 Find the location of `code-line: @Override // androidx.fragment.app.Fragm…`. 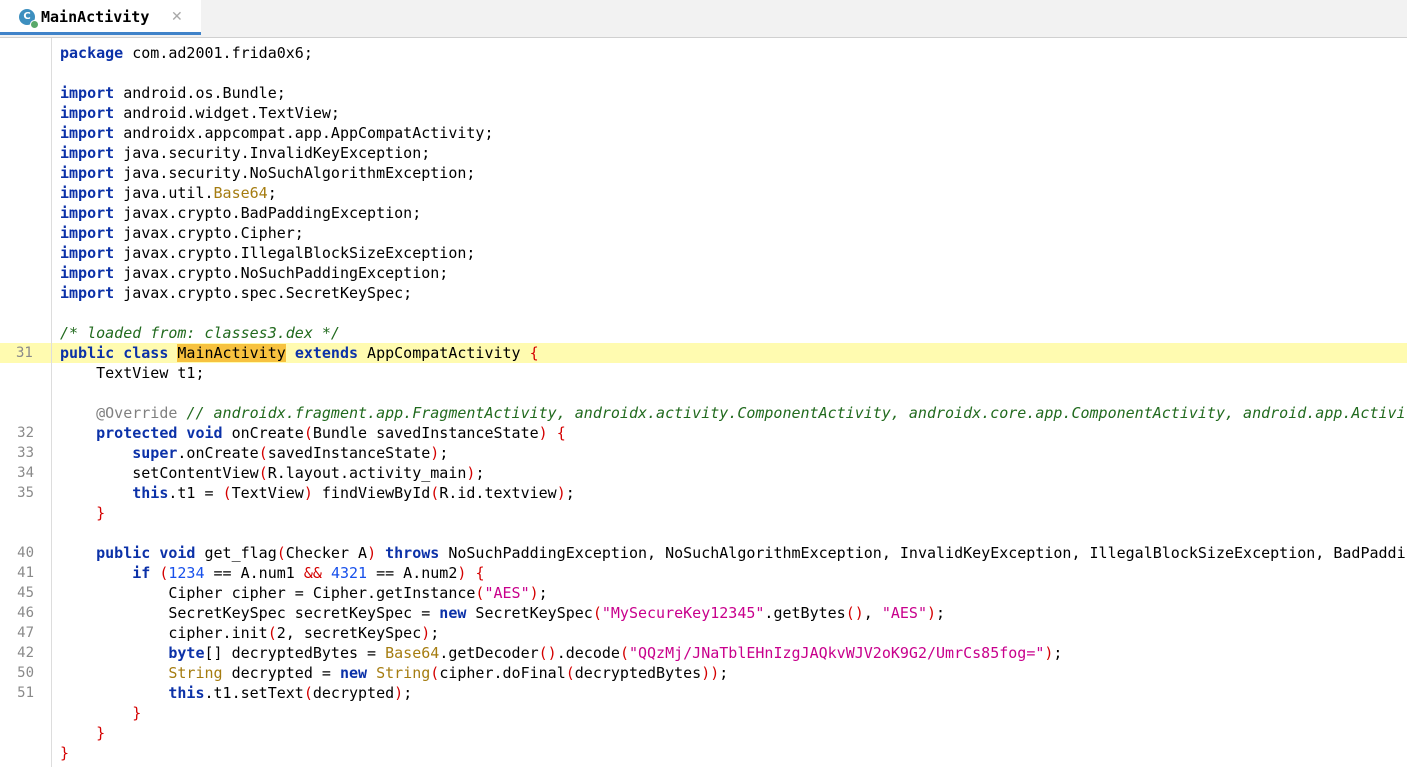

code-line: @Override // androidx.fragment.app.Fragm… is located at coordinates (729, 413).